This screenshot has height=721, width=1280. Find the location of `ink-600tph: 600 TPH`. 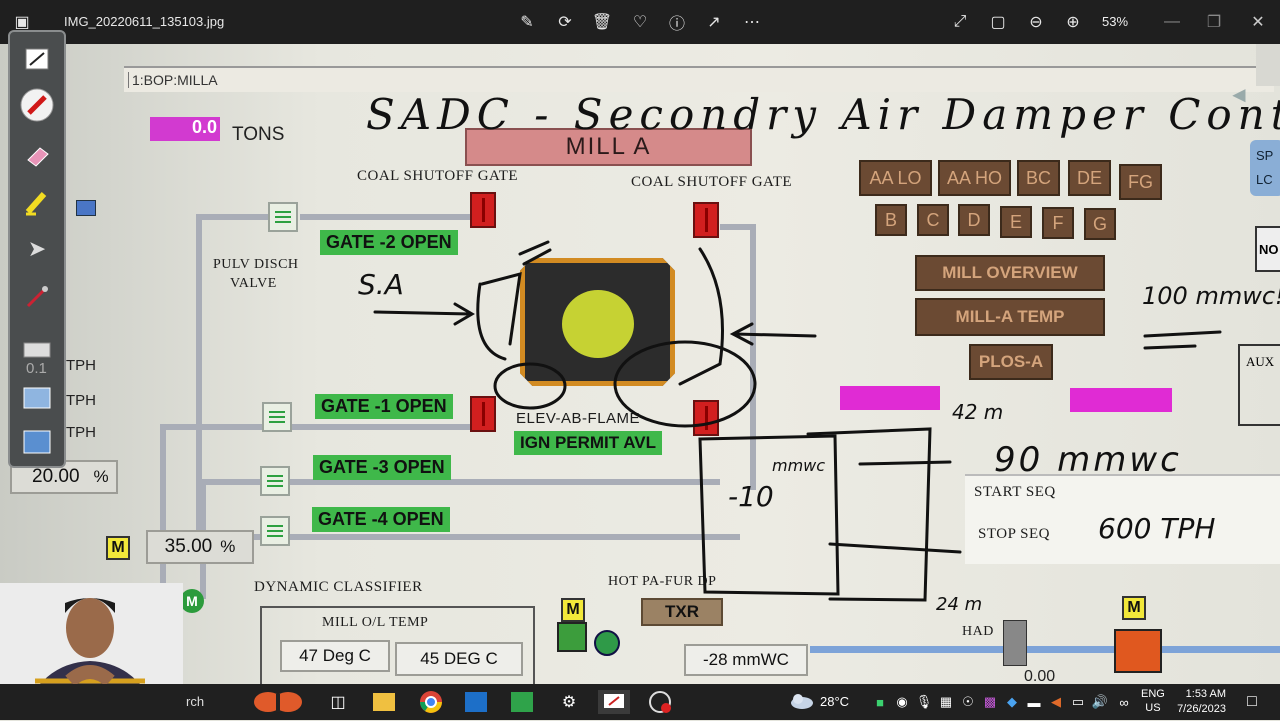

ink-600tph: 600 TPH is located at coordinates (1157, 528).